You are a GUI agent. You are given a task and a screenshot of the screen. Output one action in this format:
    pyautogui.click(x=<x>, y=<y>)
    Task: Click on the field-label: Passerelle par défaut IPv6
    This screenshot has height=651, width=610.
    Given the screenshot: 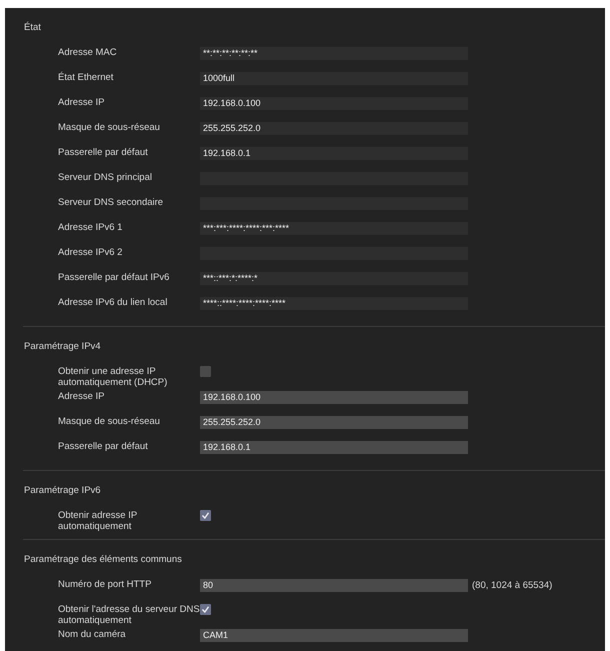 What is the action you would take?
    pyautogui.click(x=114, y=277)
    